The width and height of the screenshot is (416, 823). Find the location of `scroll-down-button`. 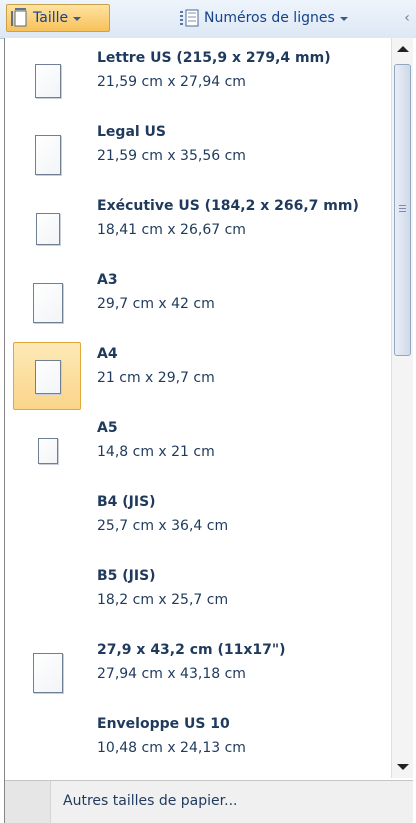

scroll-down-button is located at coordinates (402, 767).